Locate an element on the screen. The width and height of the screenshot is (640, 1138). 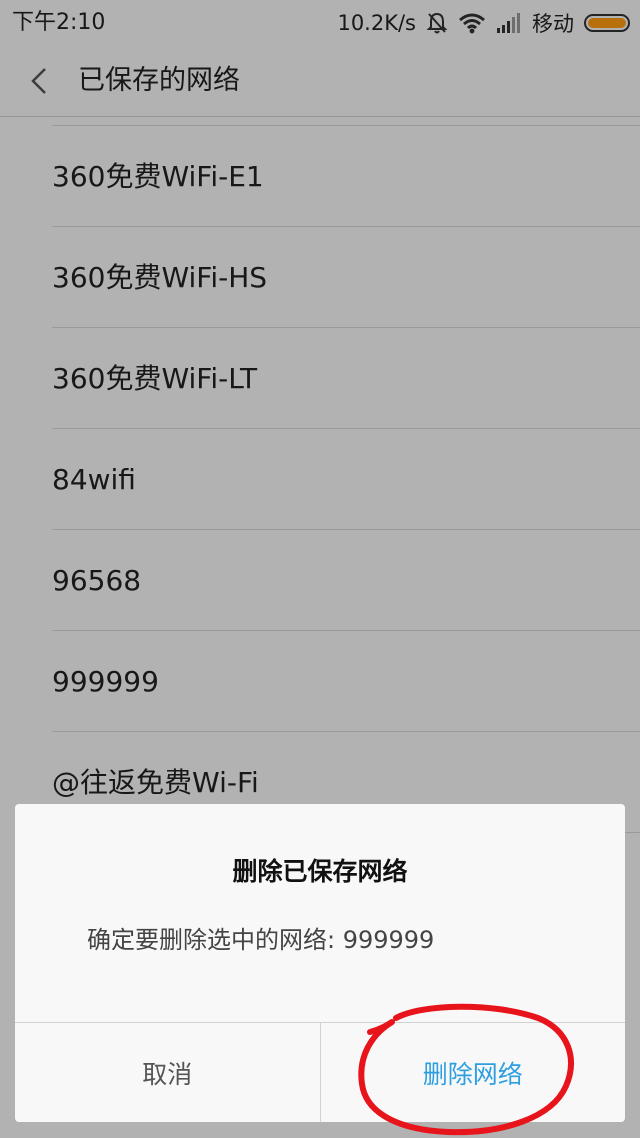
cancel-button: 取消 is located at coordinates (168, 1072).